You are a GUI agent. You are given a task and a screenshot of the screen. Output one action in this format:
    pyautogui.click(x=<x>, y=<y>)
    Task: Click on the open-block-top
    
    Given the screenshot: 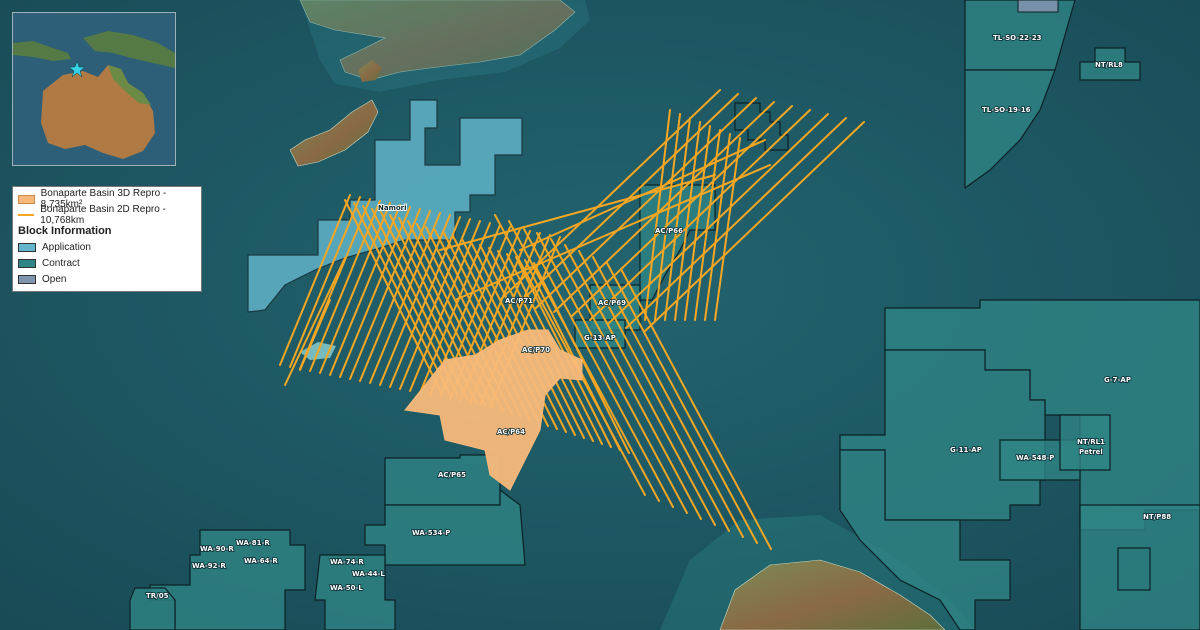 What is the action you would take?
    pyautogui.click(x=1038, y=6)
    